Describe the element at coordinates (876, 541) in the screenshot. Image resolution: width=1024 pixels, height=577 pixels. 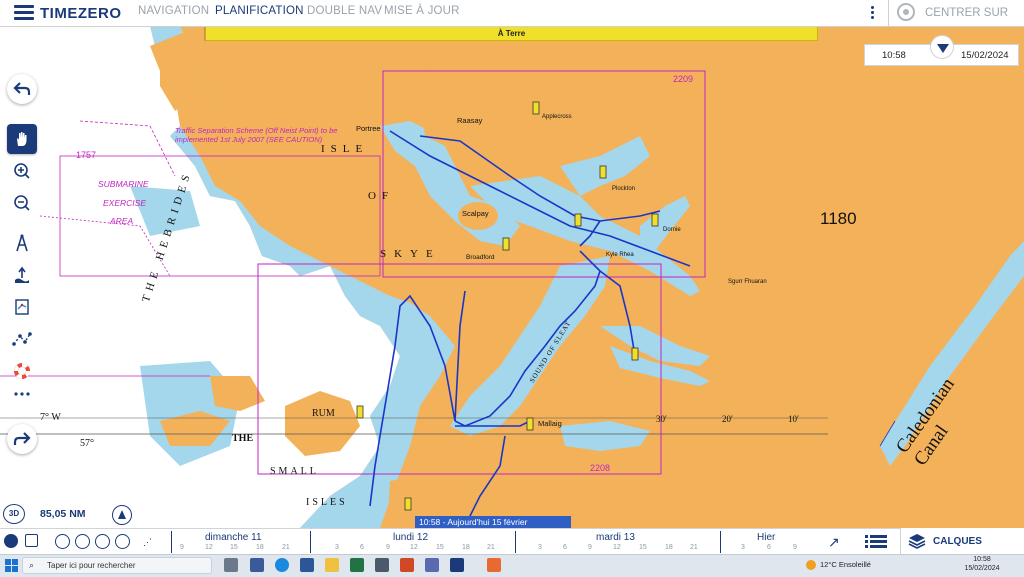
I see `list-icon` at that location.